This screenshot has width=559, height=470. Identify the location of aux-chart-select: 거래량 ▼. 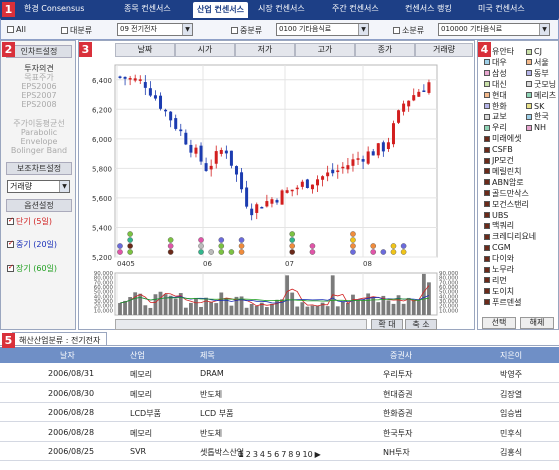
(38, 186).